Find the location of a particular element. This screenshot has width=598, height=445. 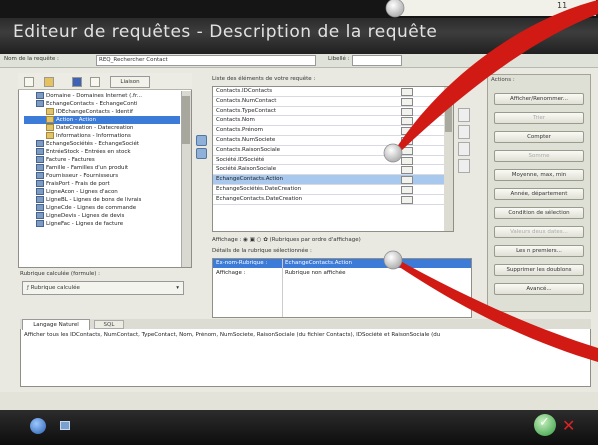

detail-key-1: Ex-nom-Rubrique : is located at coordinates (242, 263).